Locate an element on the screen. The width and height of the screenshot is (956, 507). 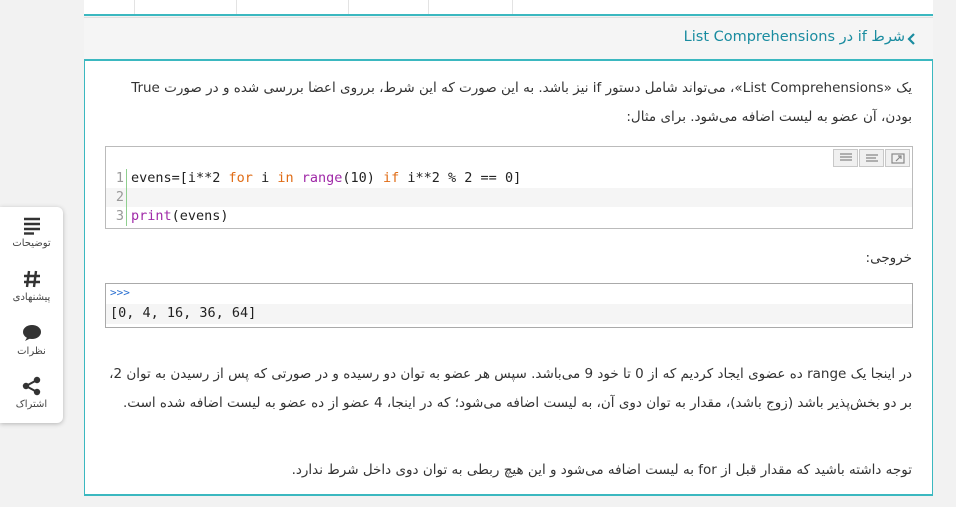
line-number: 1 is located at coordinates (116, 178).